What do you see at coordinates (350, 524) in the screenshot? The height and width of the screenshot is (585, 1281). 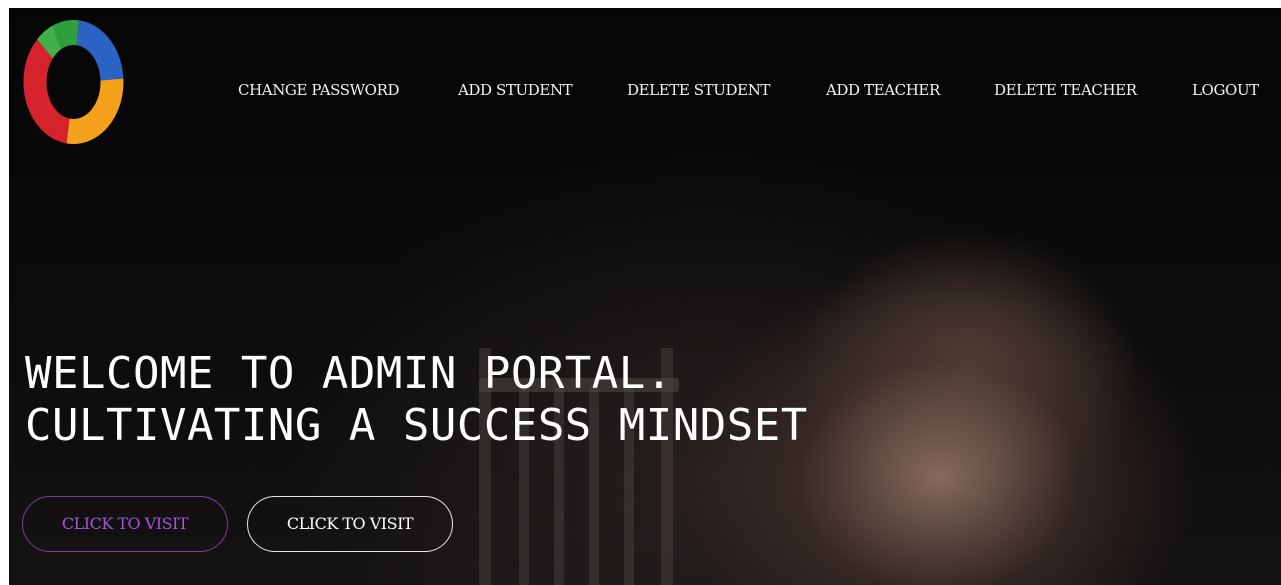 I see `click-to-visit-secondary-button: CLICK TO VISIT` at bounding box center [350, 524].